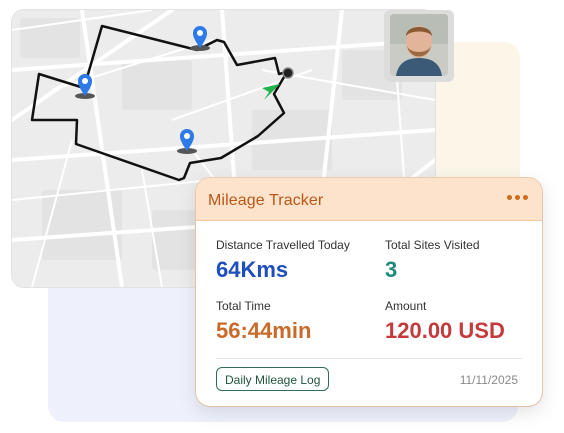 The height and width of the screenshot is (433, 564). I want to click on distance-label: Distance Travelled Today, so click(283, 245).